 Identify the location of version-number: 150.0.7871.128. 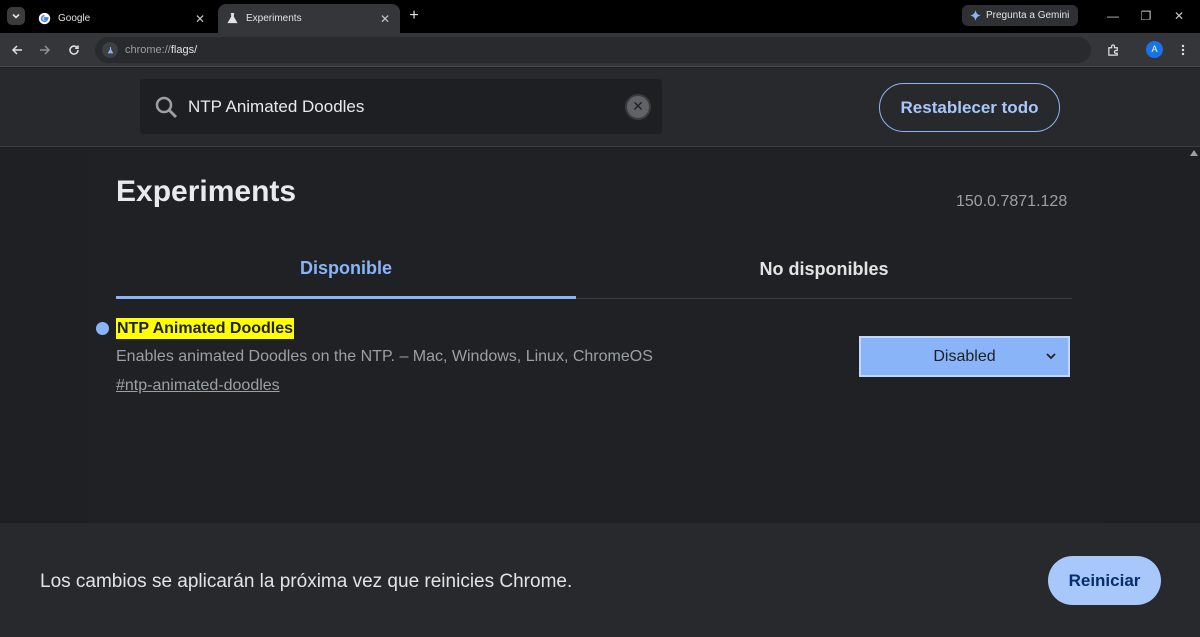
(1012, 201).